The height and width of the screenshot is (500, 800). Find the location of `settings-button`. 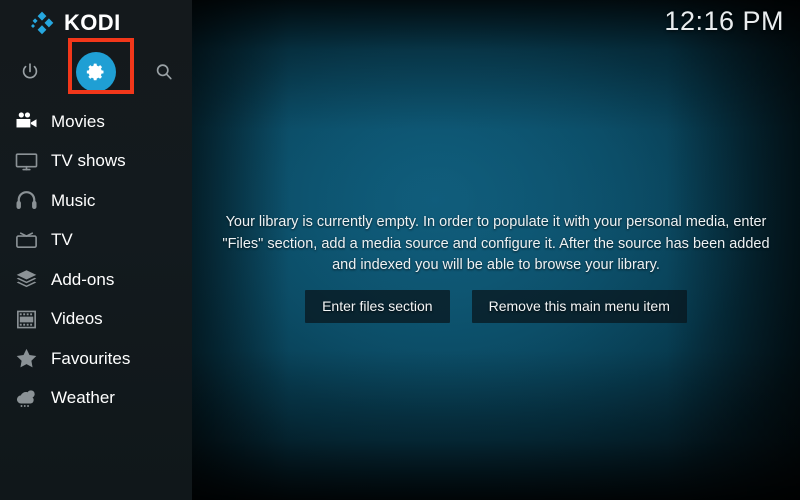

settings-button is located at coordinates (96, 72).